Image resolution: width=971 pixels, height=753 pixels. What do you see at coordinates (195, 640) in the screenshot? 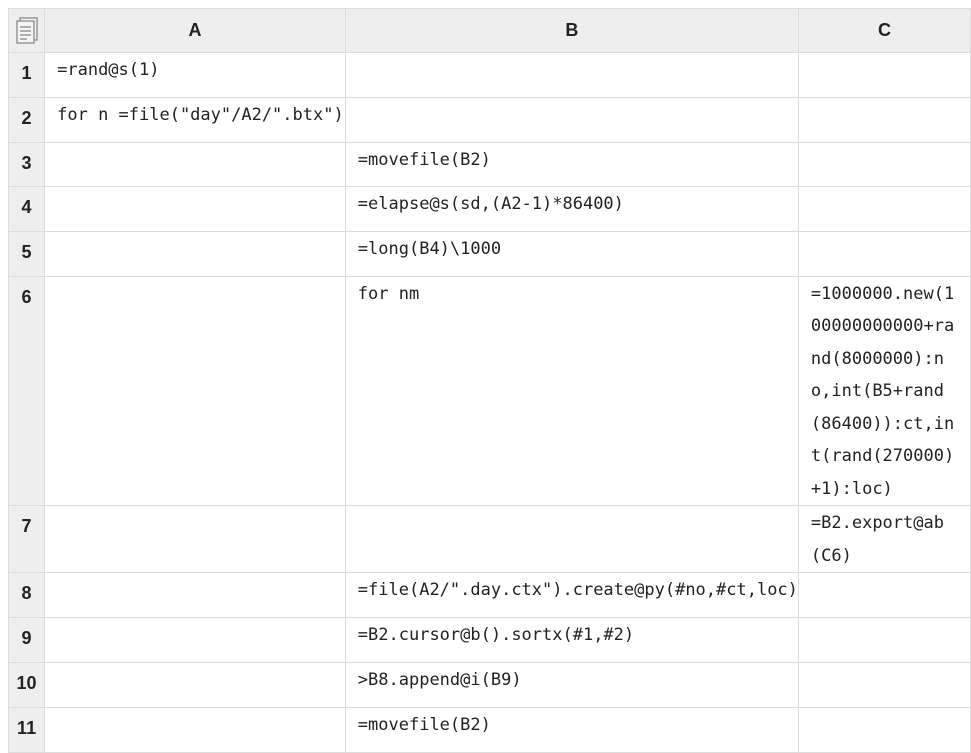
I see `cell-a9` at bounding box center [195, 640].